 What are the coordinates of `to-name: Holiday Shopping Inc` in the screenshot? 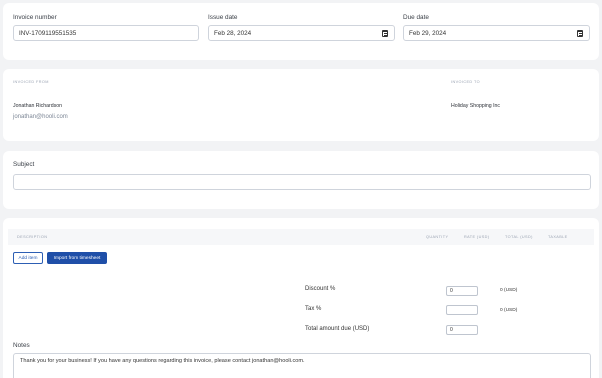 It's located at (476, 106).